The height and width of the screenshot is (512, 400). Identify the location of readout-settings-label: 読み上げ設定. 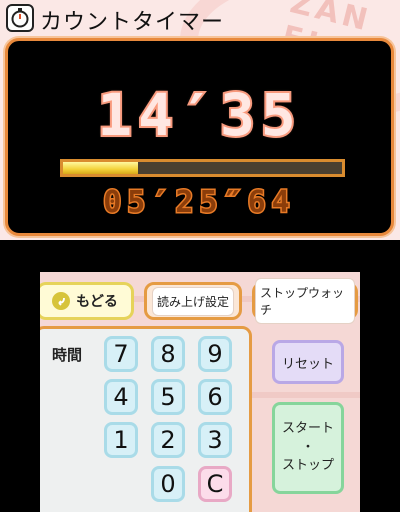
(192, 301).